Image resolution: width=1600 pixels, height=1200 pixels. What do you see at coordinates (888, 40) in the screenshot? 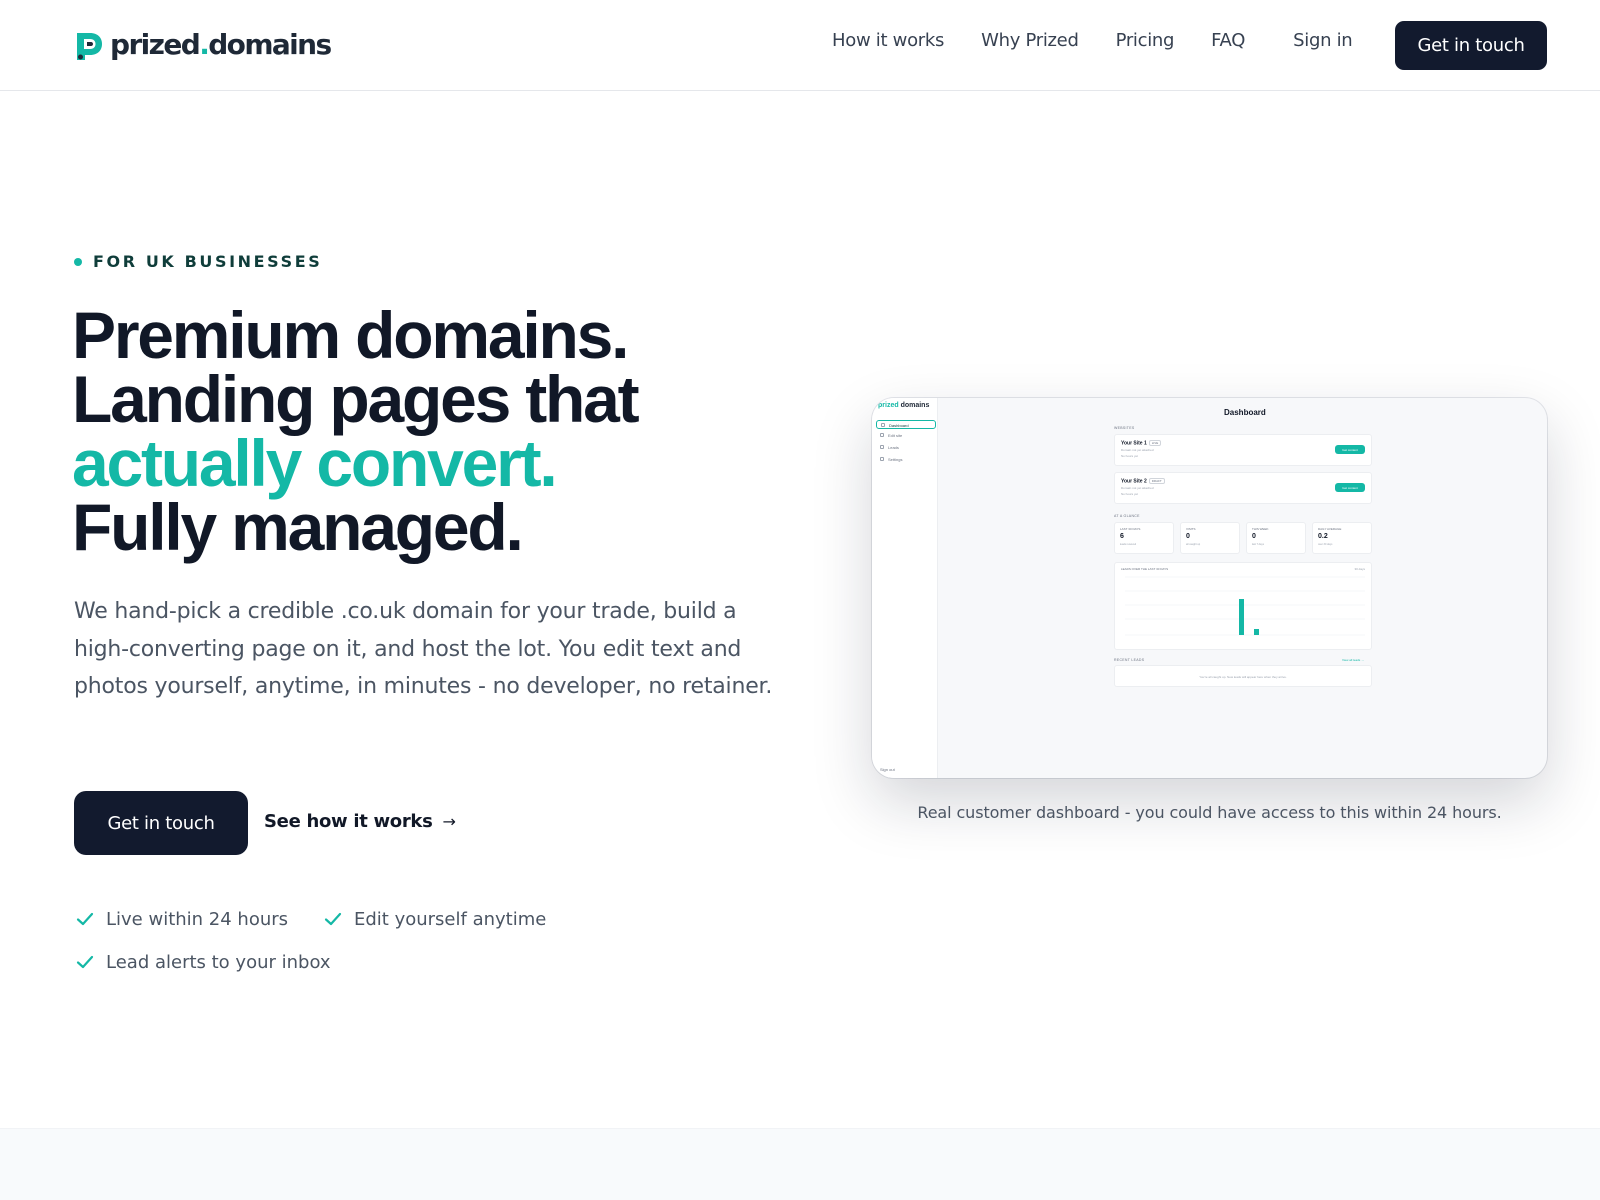
I see `nav-how-it-works: How it works` at bounding box center [888, 40].